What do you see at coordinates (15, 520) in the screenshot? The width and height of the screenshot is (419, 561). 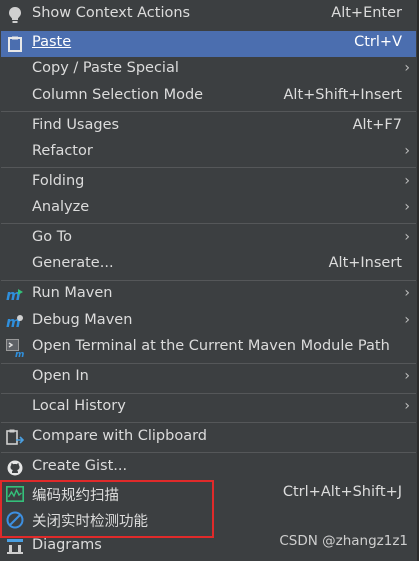 I see `disable-icon` at bounding box center [15, 520].